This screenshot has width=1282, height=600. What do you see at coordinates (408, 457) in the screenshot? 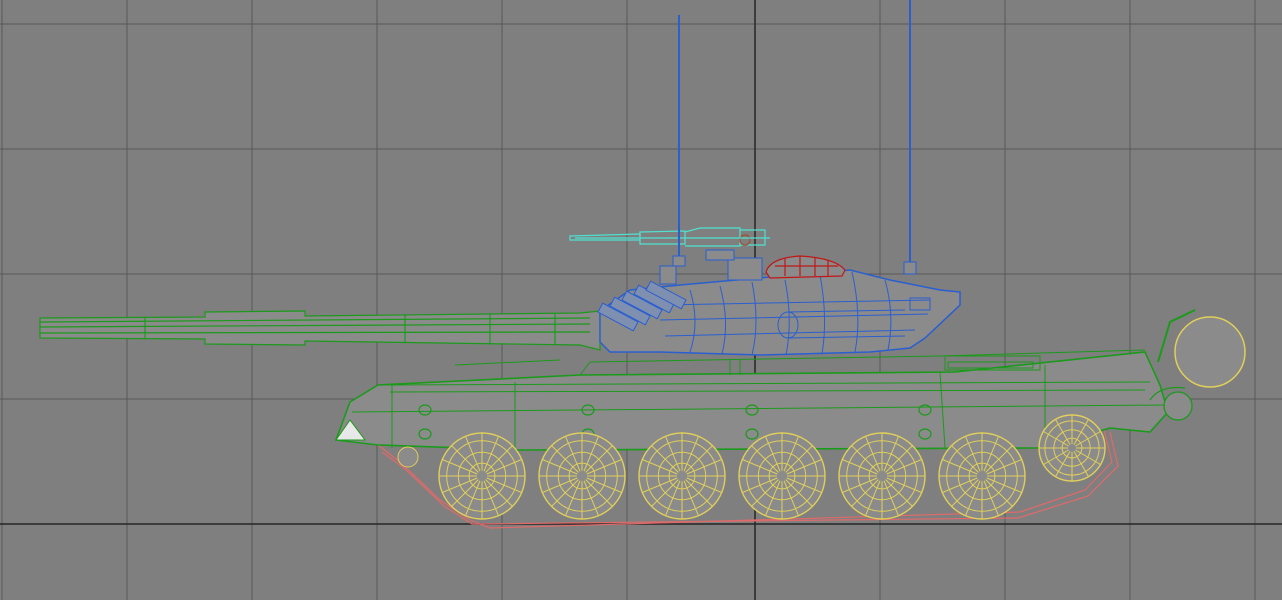
I see `idler-wheel` at bounding box center [408, 457].